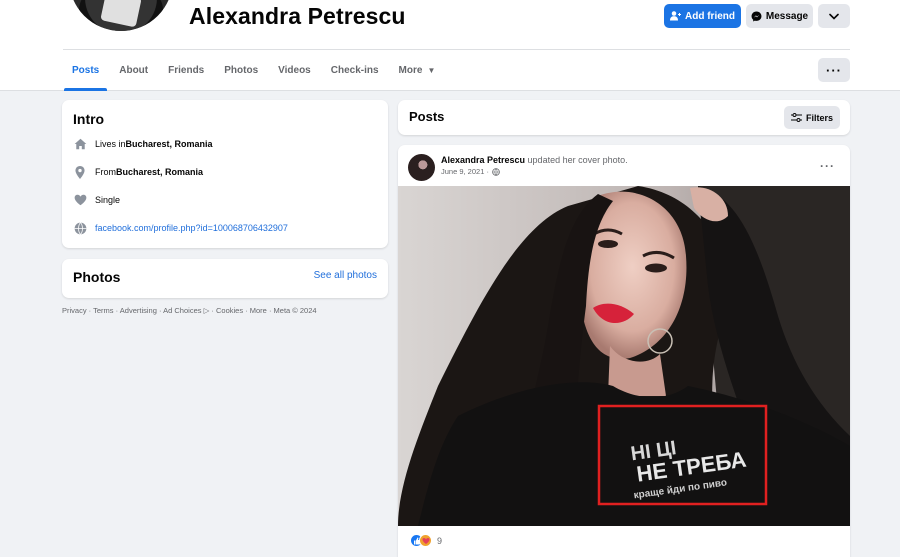  I want to click on care-reaction-icon, so click(425, 540).